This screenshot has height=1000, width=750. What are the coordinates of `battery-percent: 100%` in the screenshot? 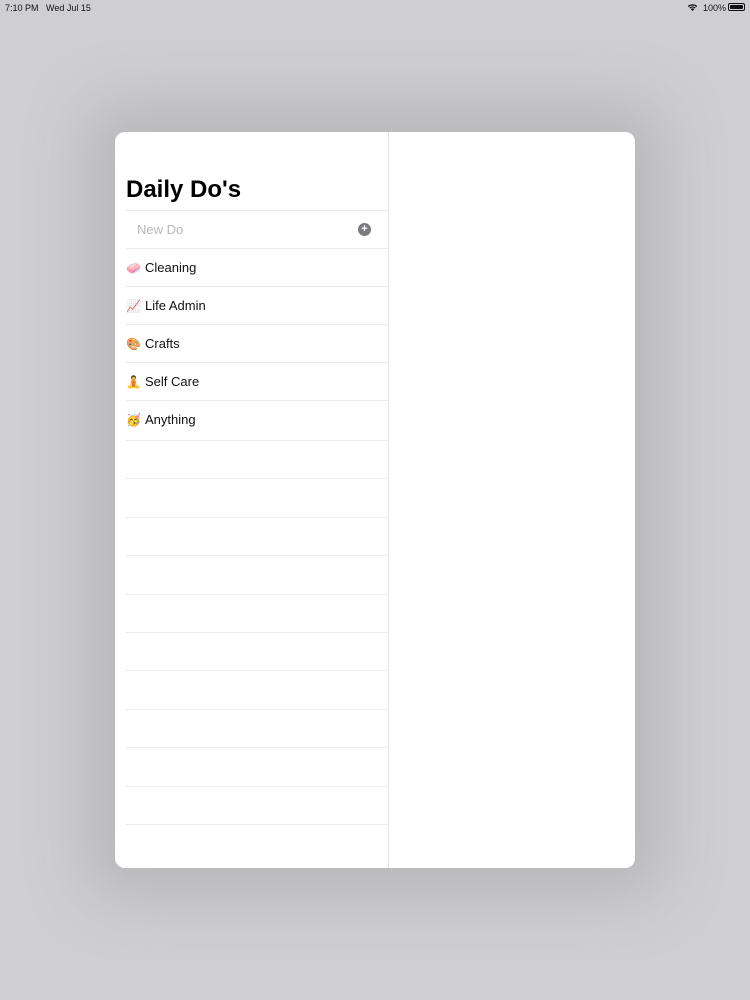 It's located at (714, 8).